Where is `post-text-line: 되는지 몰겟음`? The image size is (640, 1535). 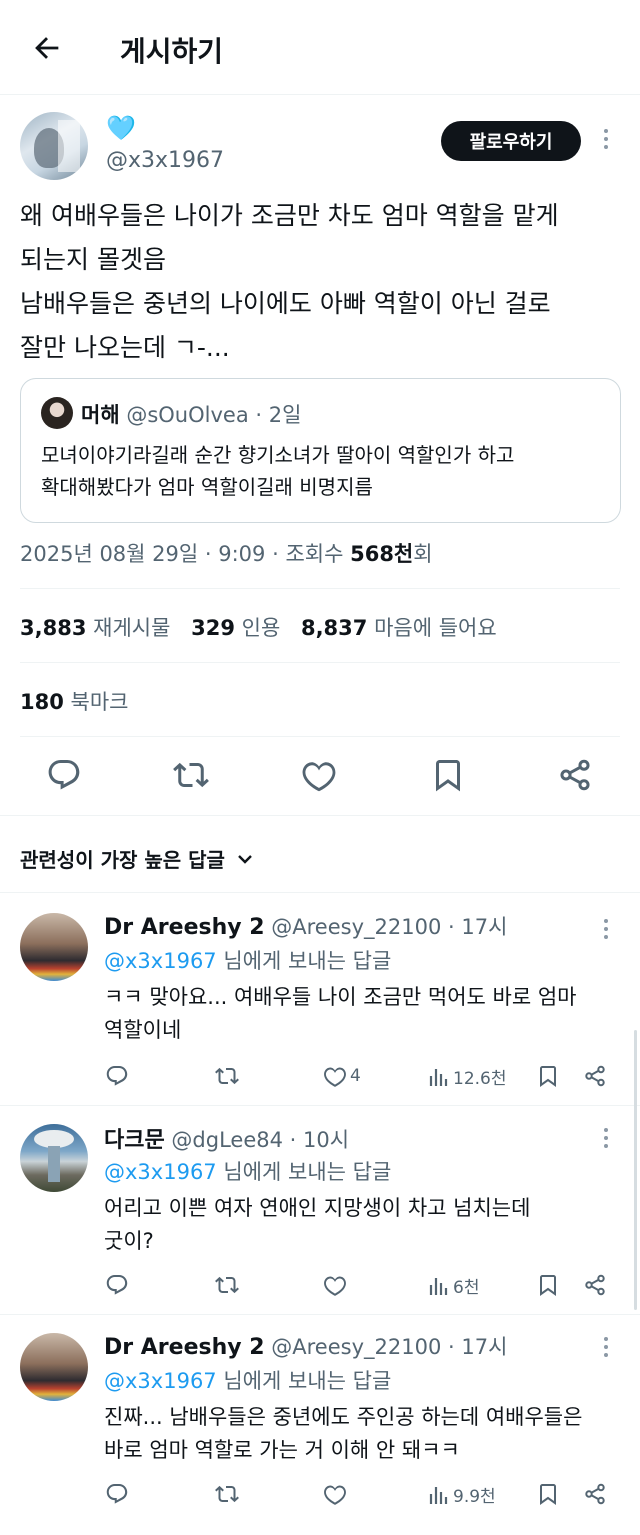 post-text-line: 되는지 몰겟음 is located at coordinates (93, 259).